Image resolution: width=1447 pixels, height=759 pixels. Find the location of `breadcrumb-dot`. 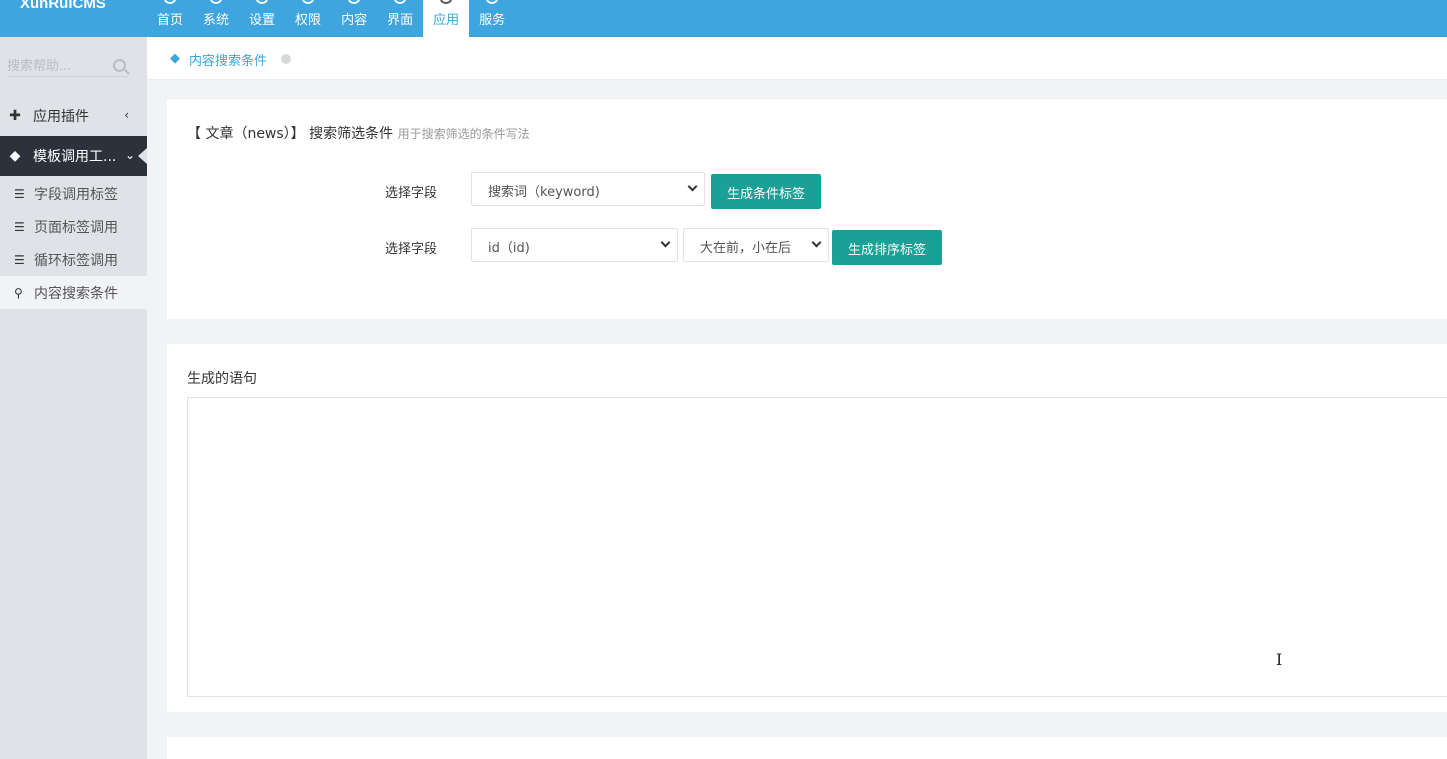

breadcrumb-dot is located at coordinates (286, 59).